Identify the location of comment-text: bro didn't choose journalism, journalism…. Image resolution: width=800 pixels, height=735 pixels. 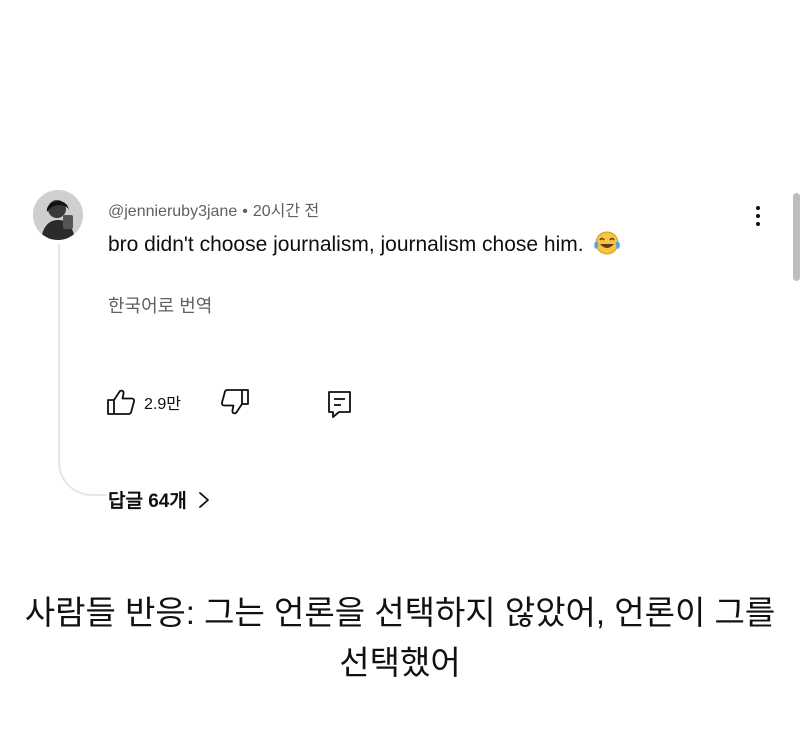
(346, 244).